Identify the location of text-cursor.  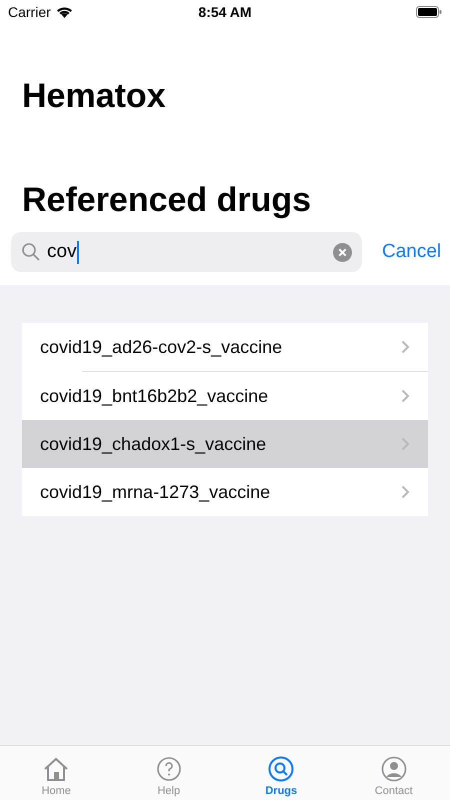
(77, 252).